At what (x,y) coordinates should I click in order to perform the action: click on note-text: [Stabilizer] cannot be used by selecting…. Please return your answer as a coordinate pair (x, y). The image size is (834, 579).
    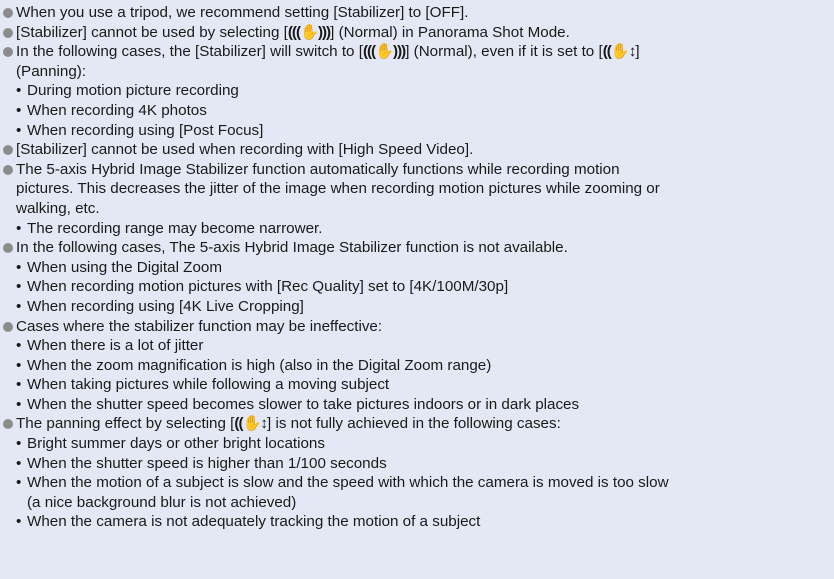
    Looking at the image, I should click on (152, 32).